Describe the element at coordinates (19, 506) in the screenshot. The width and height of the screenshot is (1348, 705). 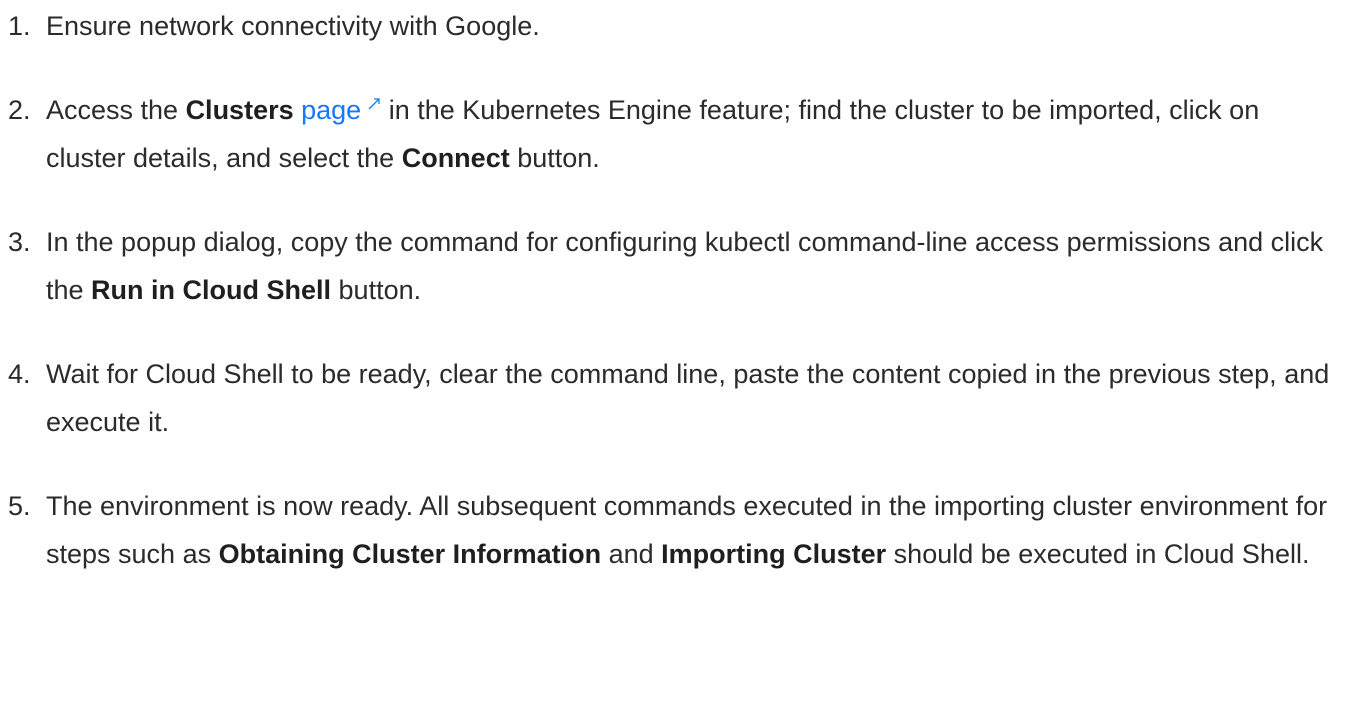
I see `step-number: 5.` at that location.